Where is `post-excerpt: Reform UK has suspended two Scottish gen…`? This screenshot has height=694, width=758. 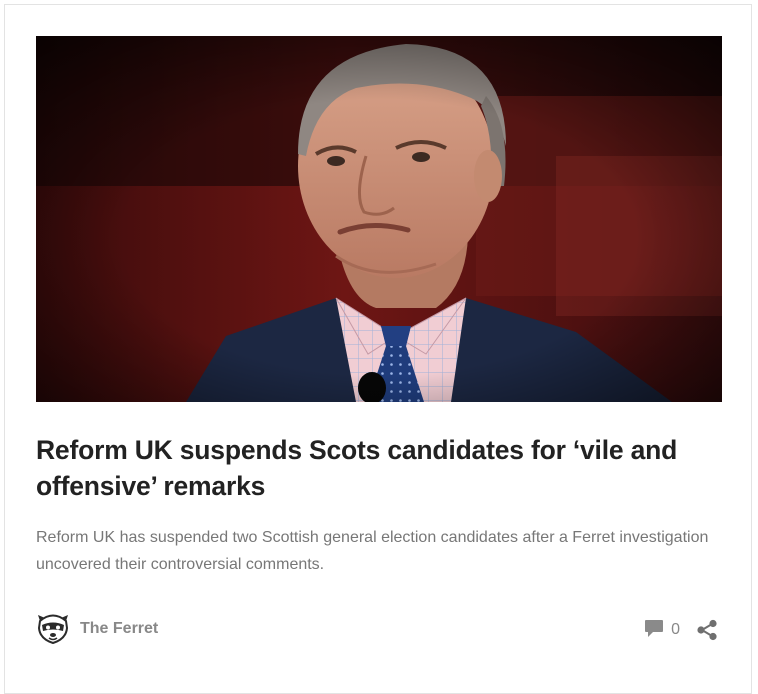 post-excerpt: Reform UK has suspended two Scottish gen… is located at coordinates (372, 551).